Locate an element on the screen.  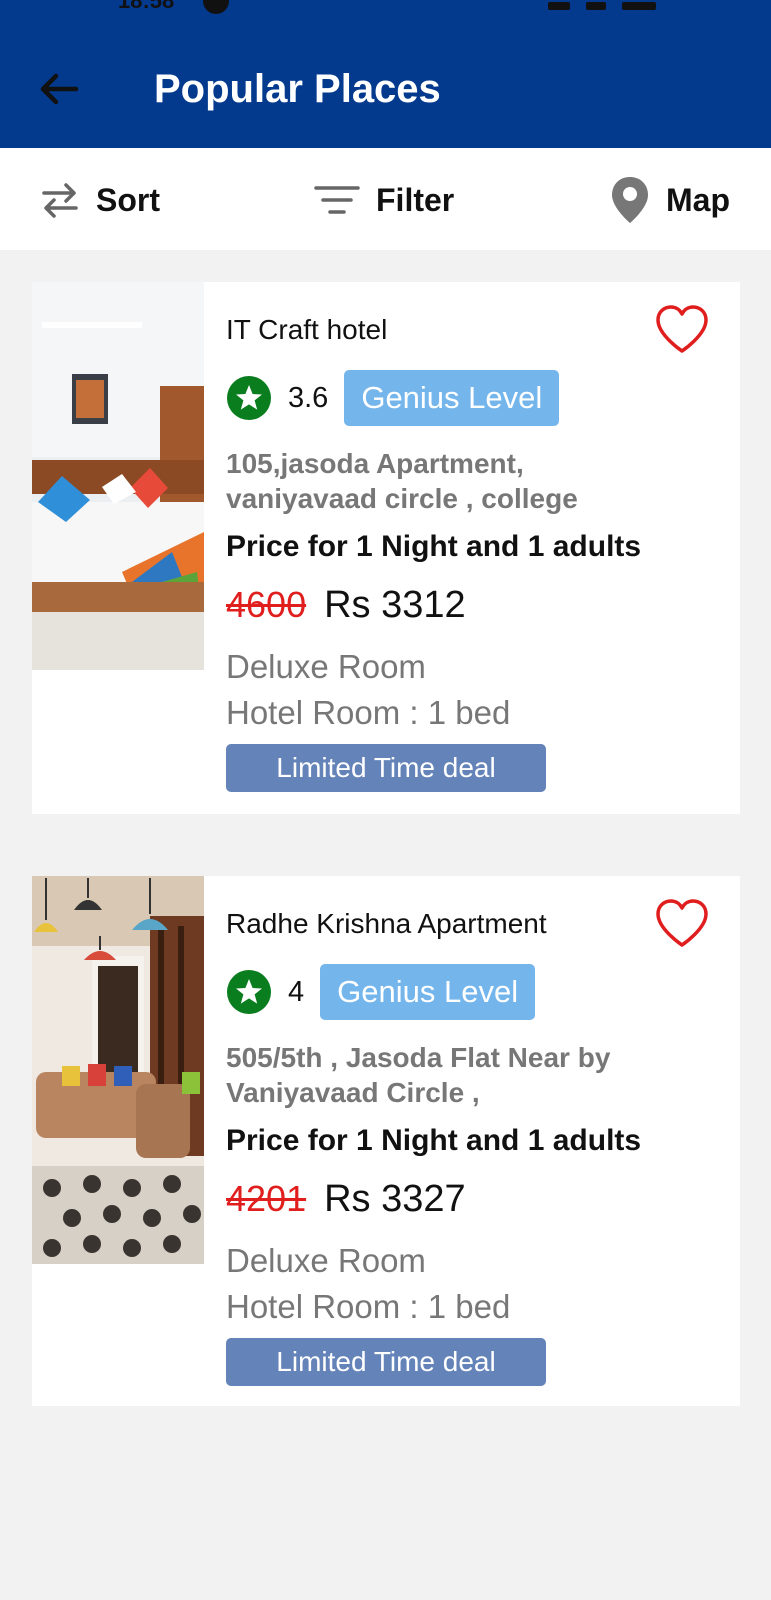
discounted-price: Rs 3327 is located at coordinates (395, 1199).